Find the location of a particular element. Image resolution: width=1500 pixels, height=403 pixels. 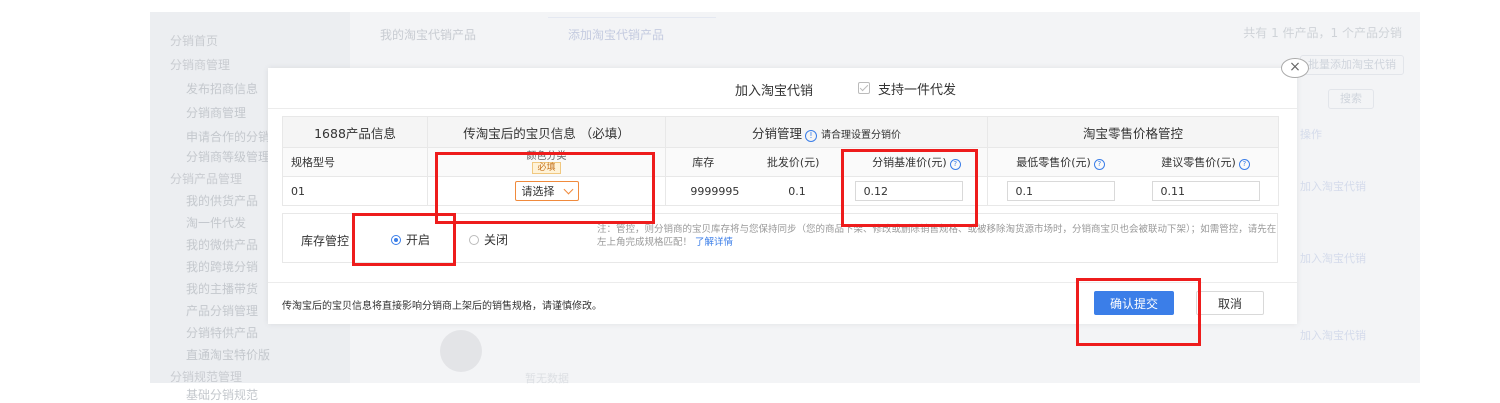

stock-on-label: 开启 is located at coordinates (418, 240).